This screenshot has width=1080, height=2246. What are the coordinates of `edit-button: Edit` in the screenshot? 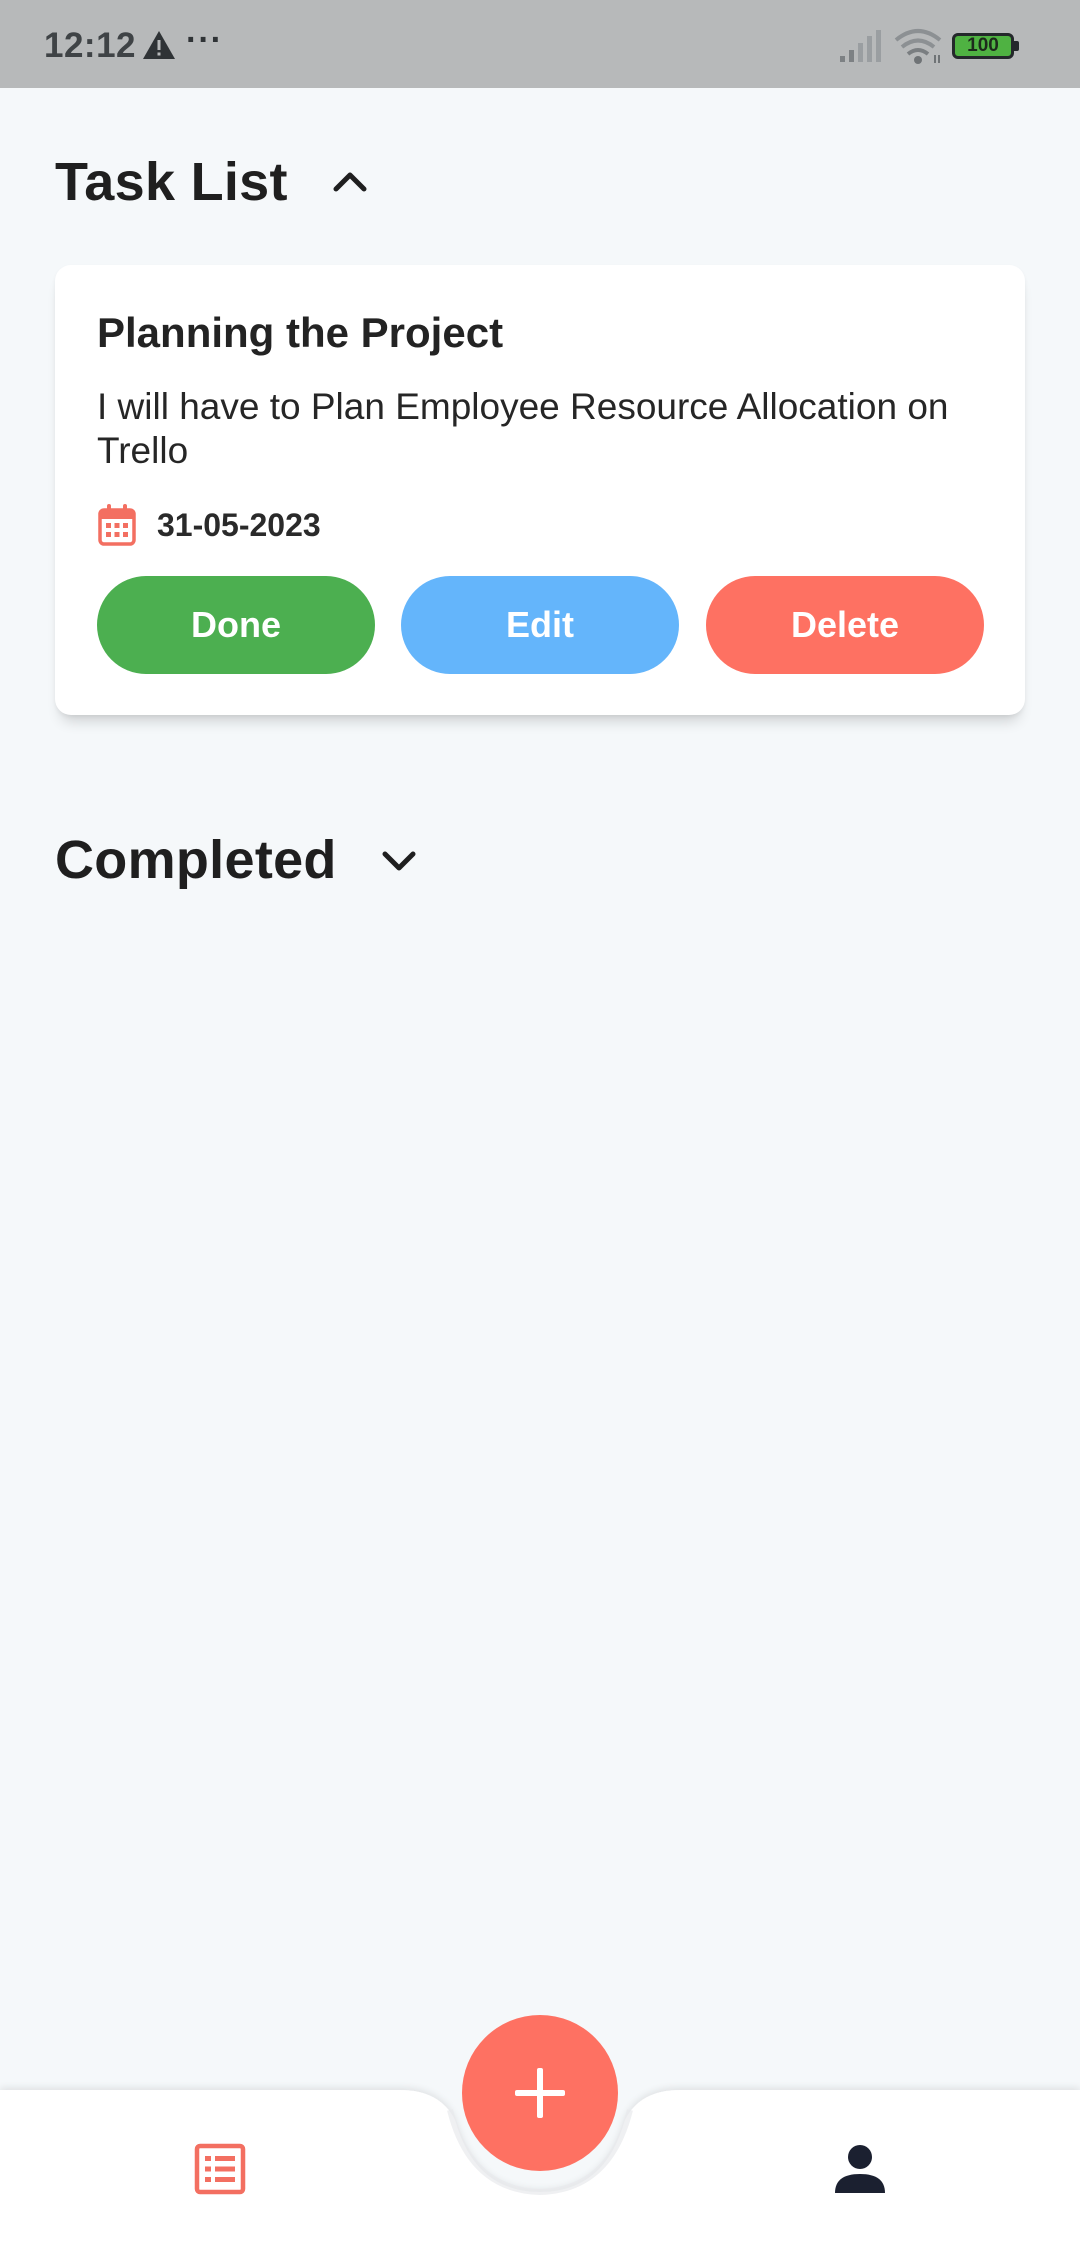 It's located at (540, 625).